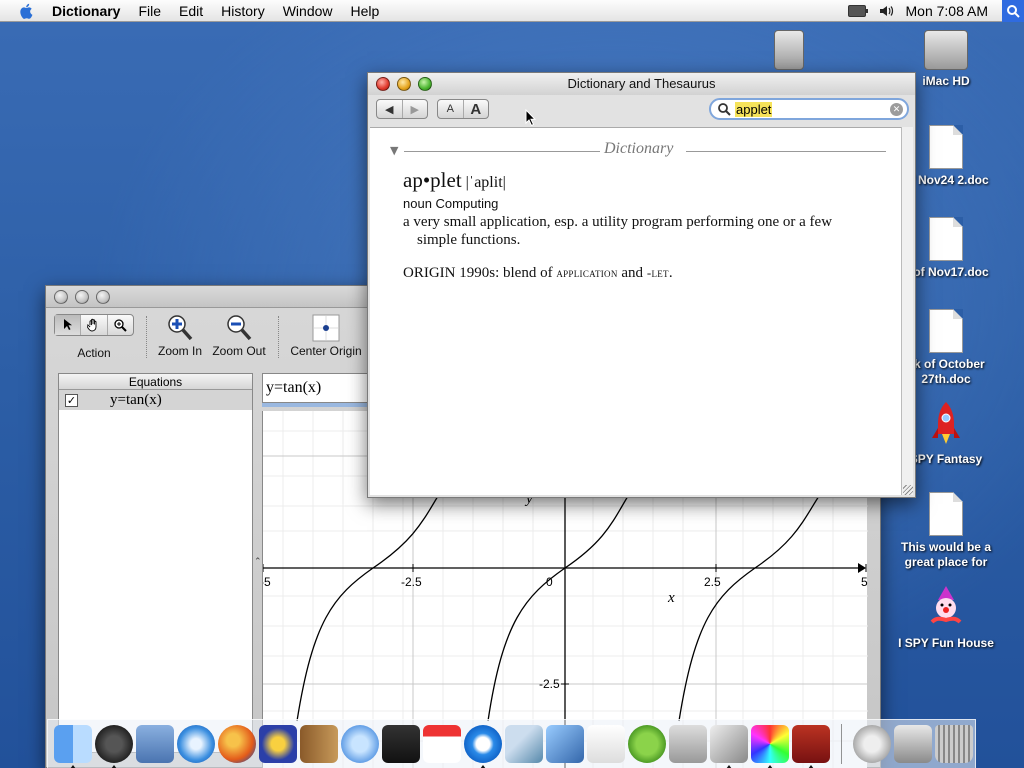  What do you see at coordinates (94, 337) in the screenshot?
I see `action-tool-group: Action` at bounding box center [94, 337].